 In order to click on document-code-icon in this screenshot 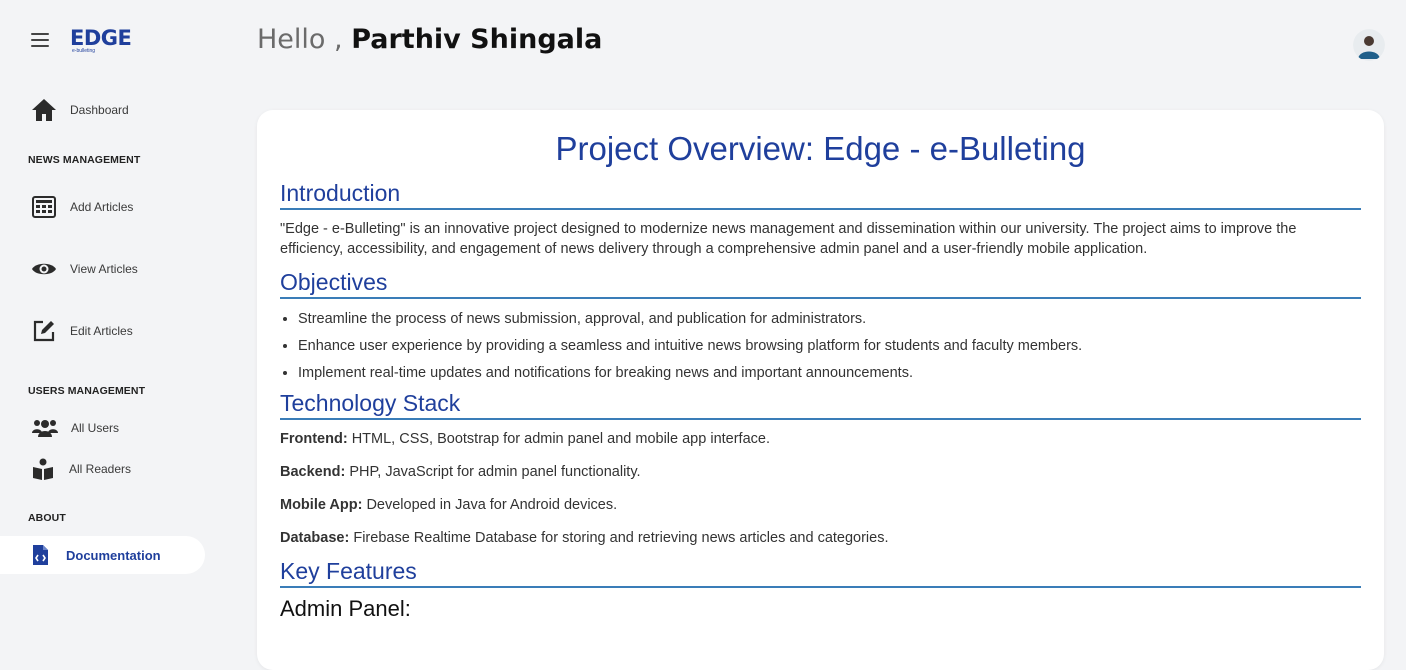, I will do `click(40, 555)`.